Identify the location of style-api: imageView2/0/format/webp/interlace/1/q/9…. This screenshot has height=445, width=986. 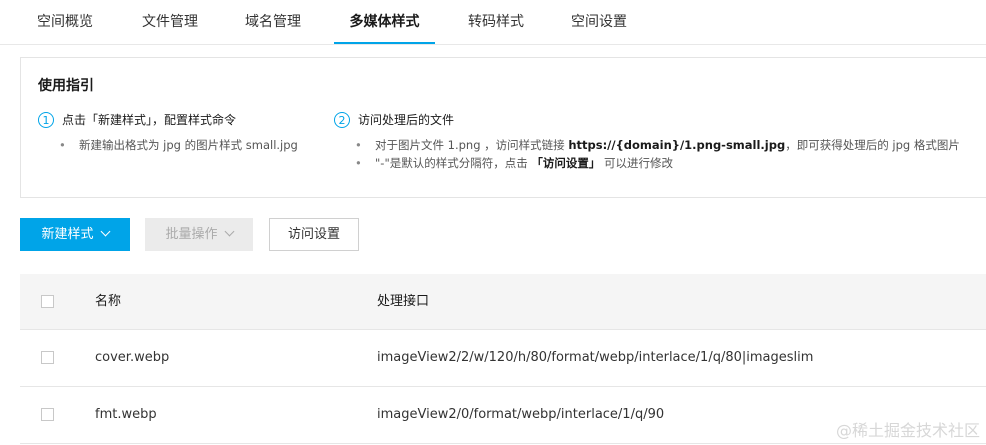
(521, 414).